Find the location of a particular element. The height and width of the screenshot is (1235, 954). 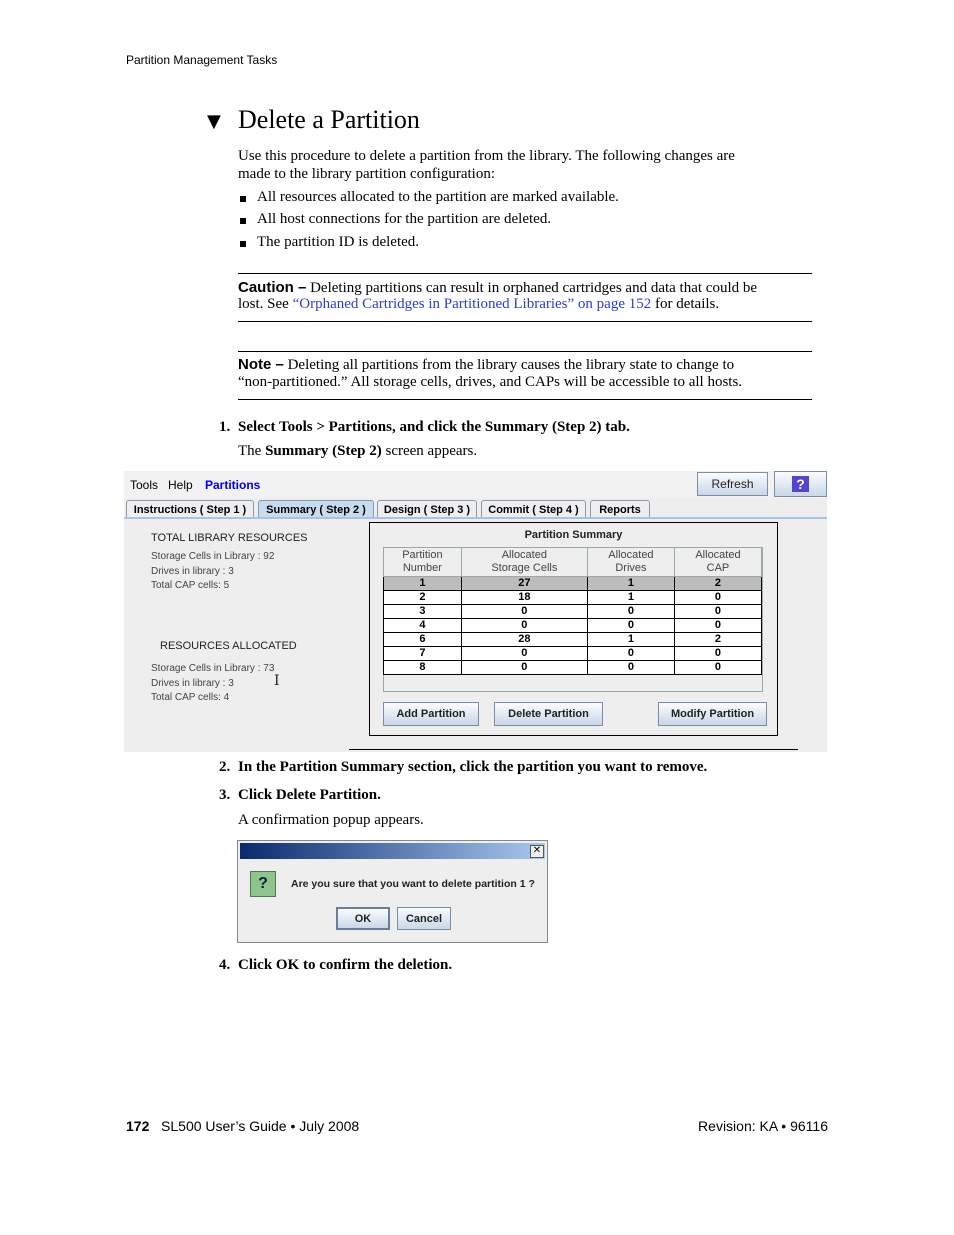

help-icon: ? is located at coordinates (800, 484).